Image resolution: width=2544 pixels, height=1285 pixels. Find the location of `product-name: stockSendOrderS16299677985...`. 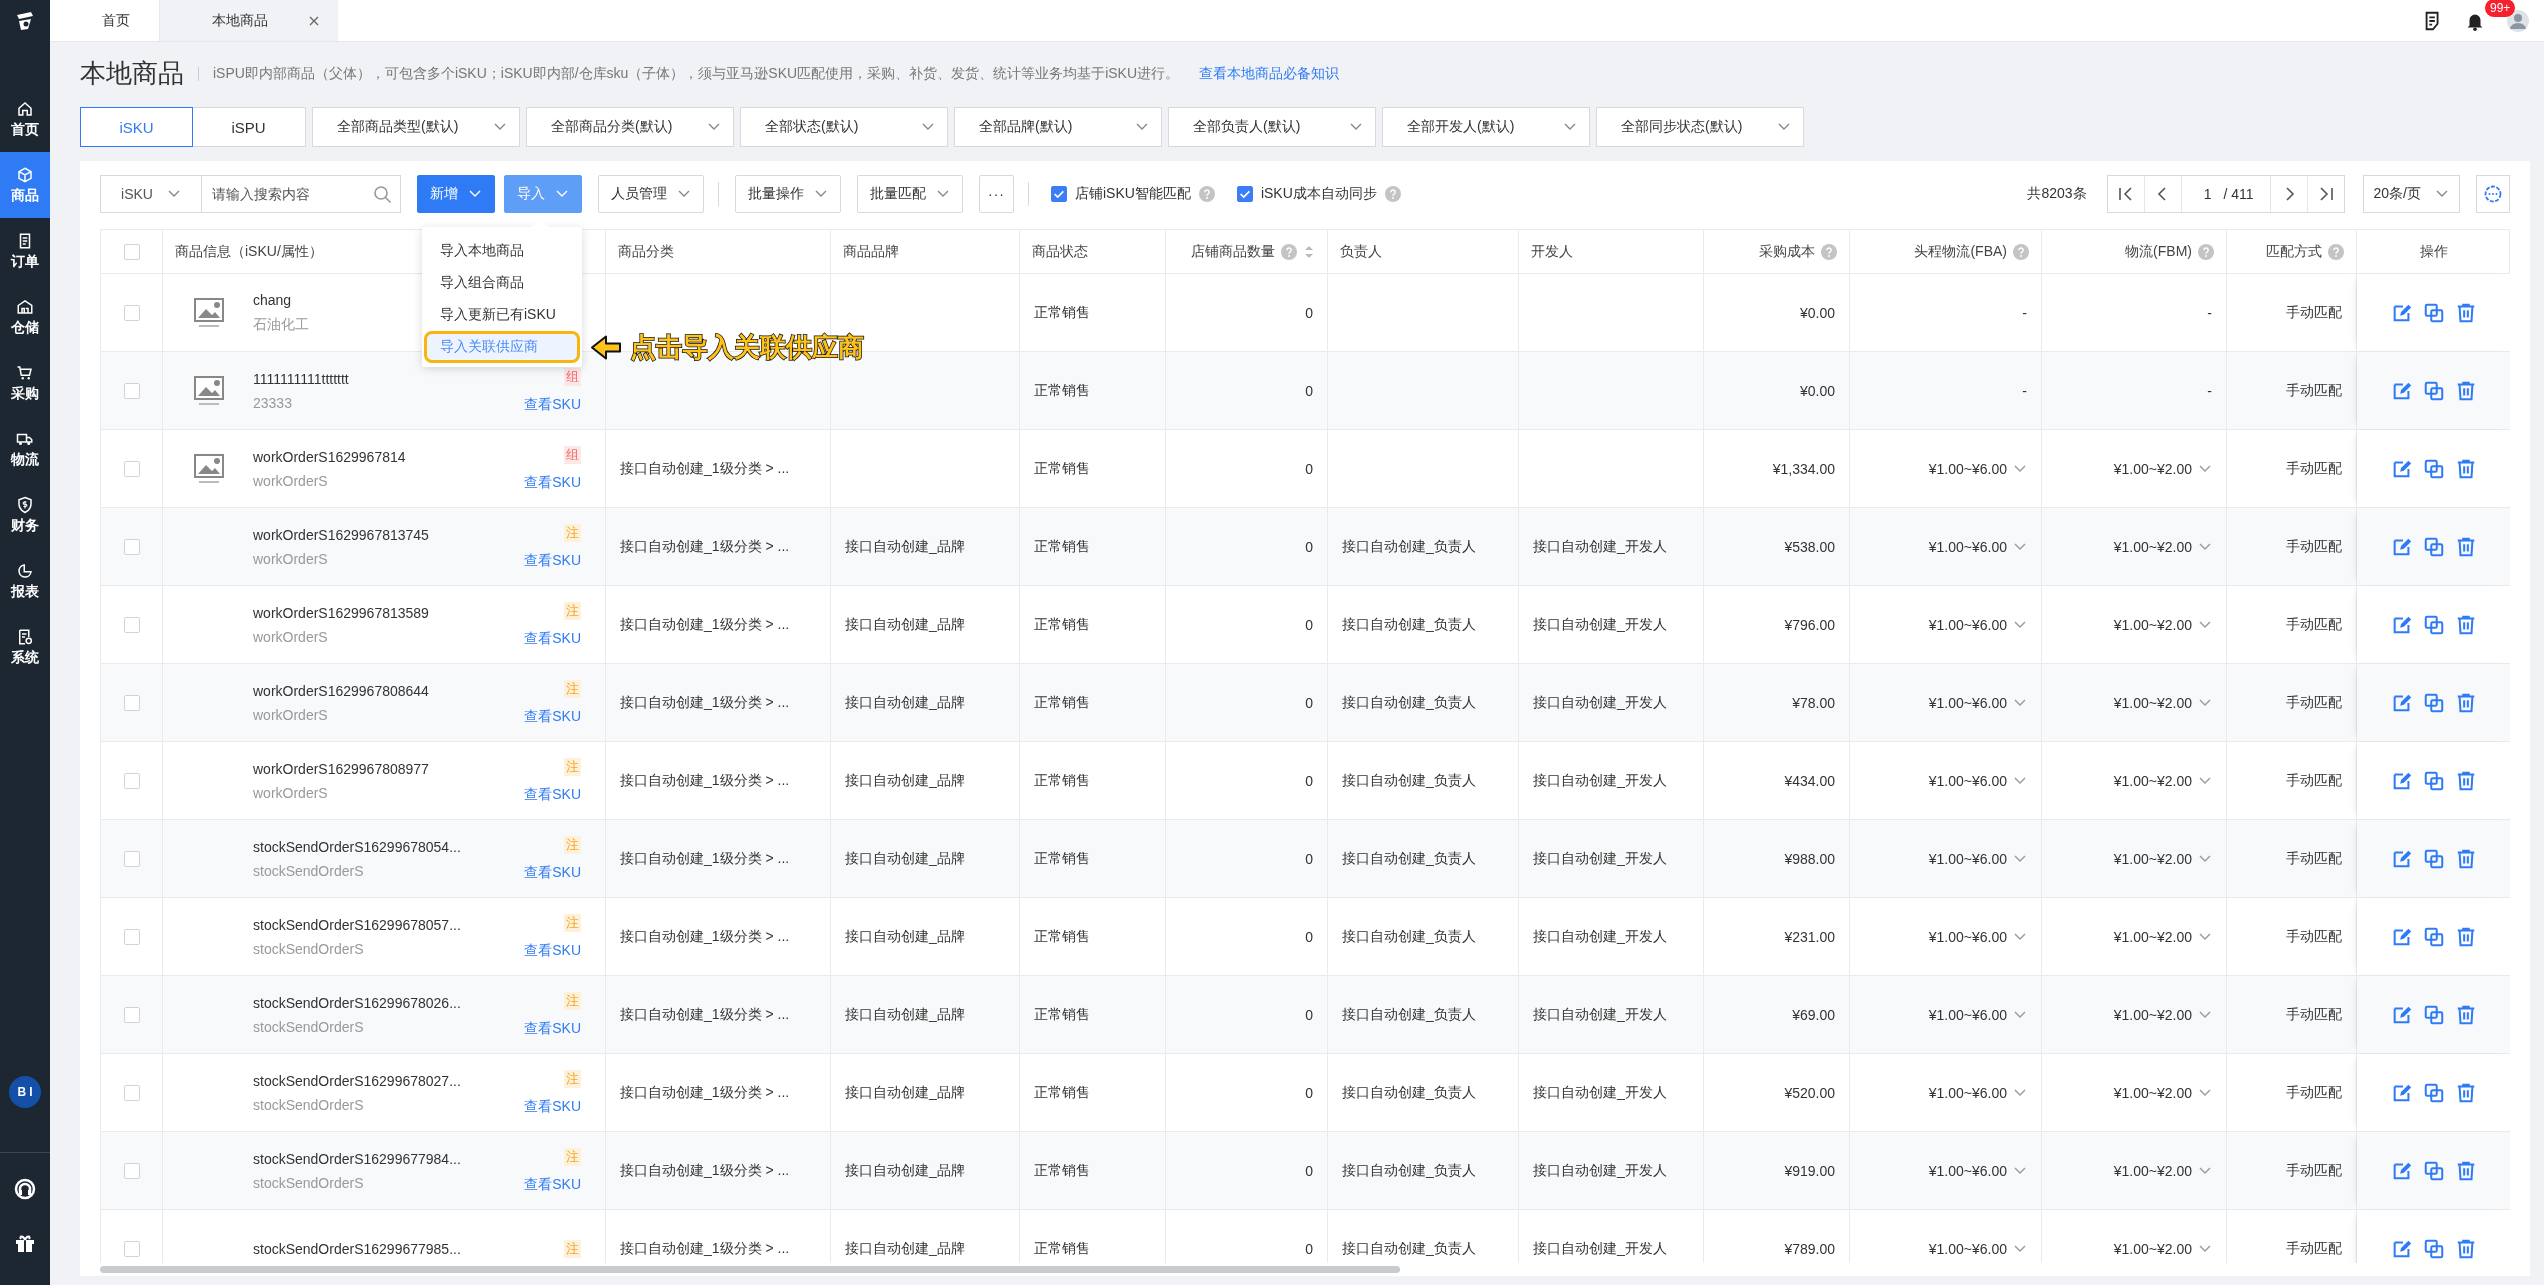

product-name: stockSendOrderS16299677985... is located at coordinates (357, 1248).